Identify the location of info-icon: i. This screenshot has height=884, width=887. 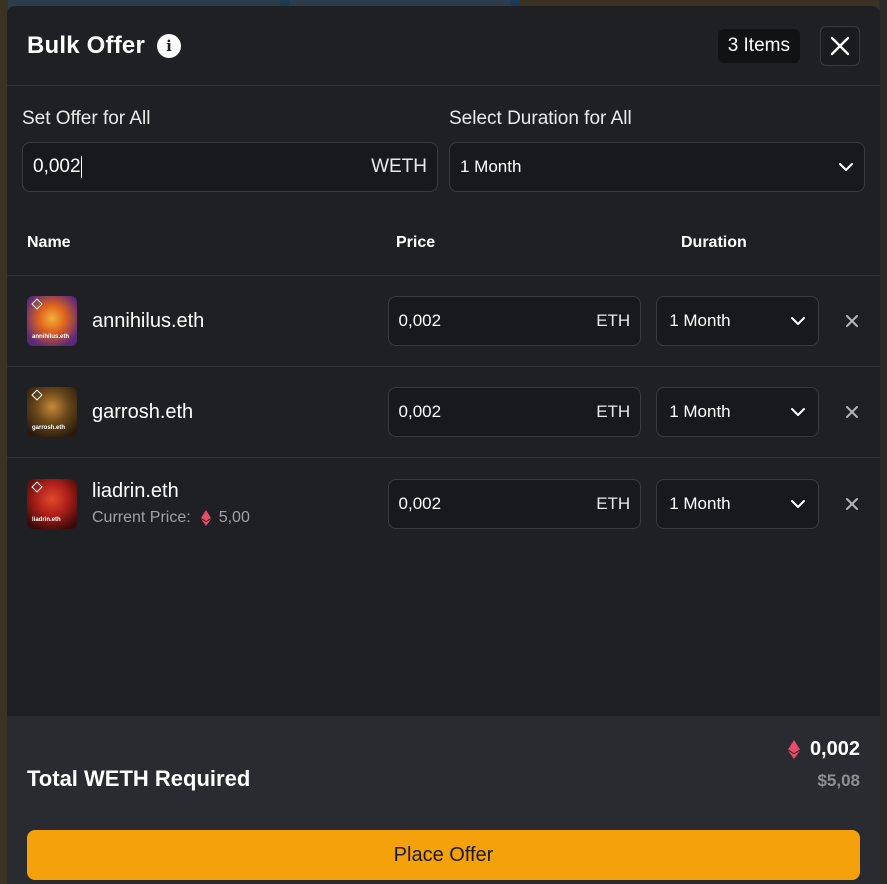
(169, 45).